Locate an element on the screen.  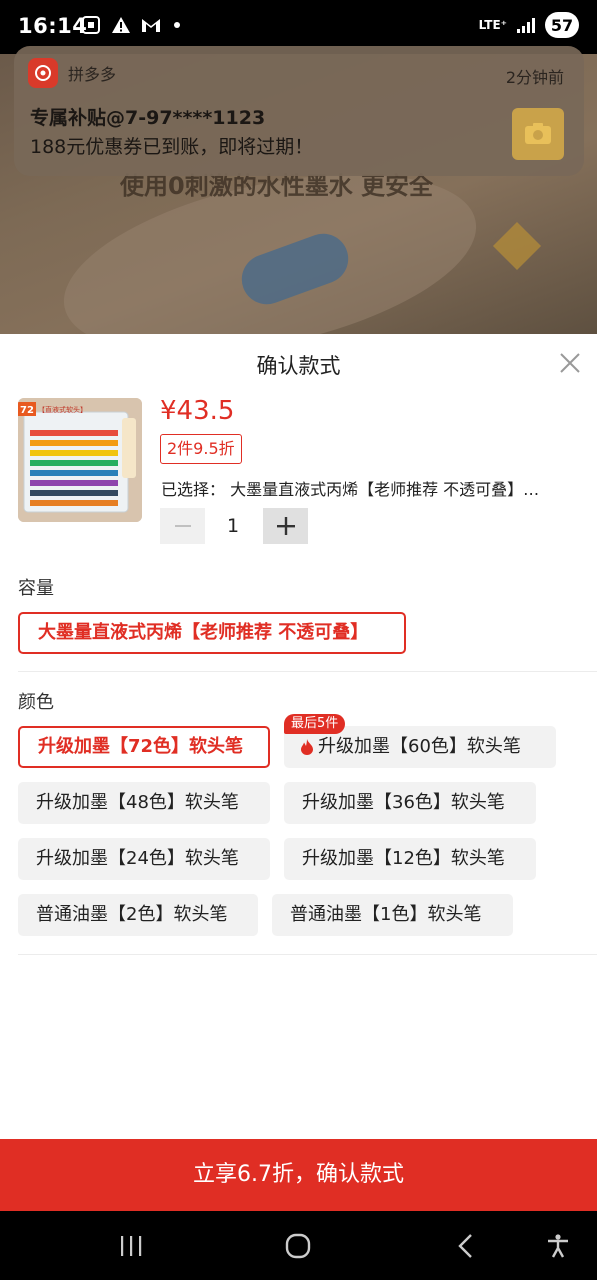
capacity-option-0: 大墨量直液式丙烯【老师推荐 不透可叠】 is located at coordinates (212, 633).